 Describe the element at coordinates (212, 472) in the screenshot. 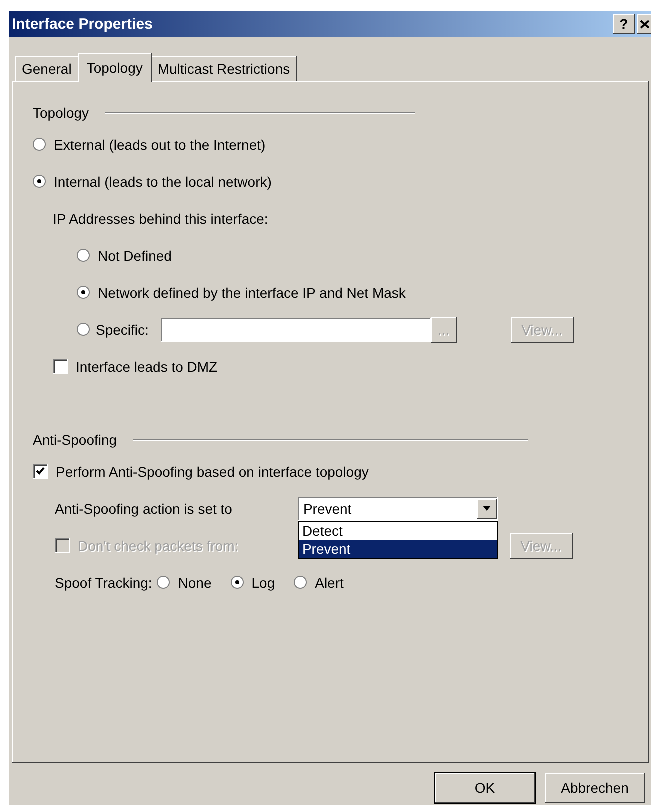

I see `checkbox-label: Perform Anti-Spoofing based on interface topology` at that location.